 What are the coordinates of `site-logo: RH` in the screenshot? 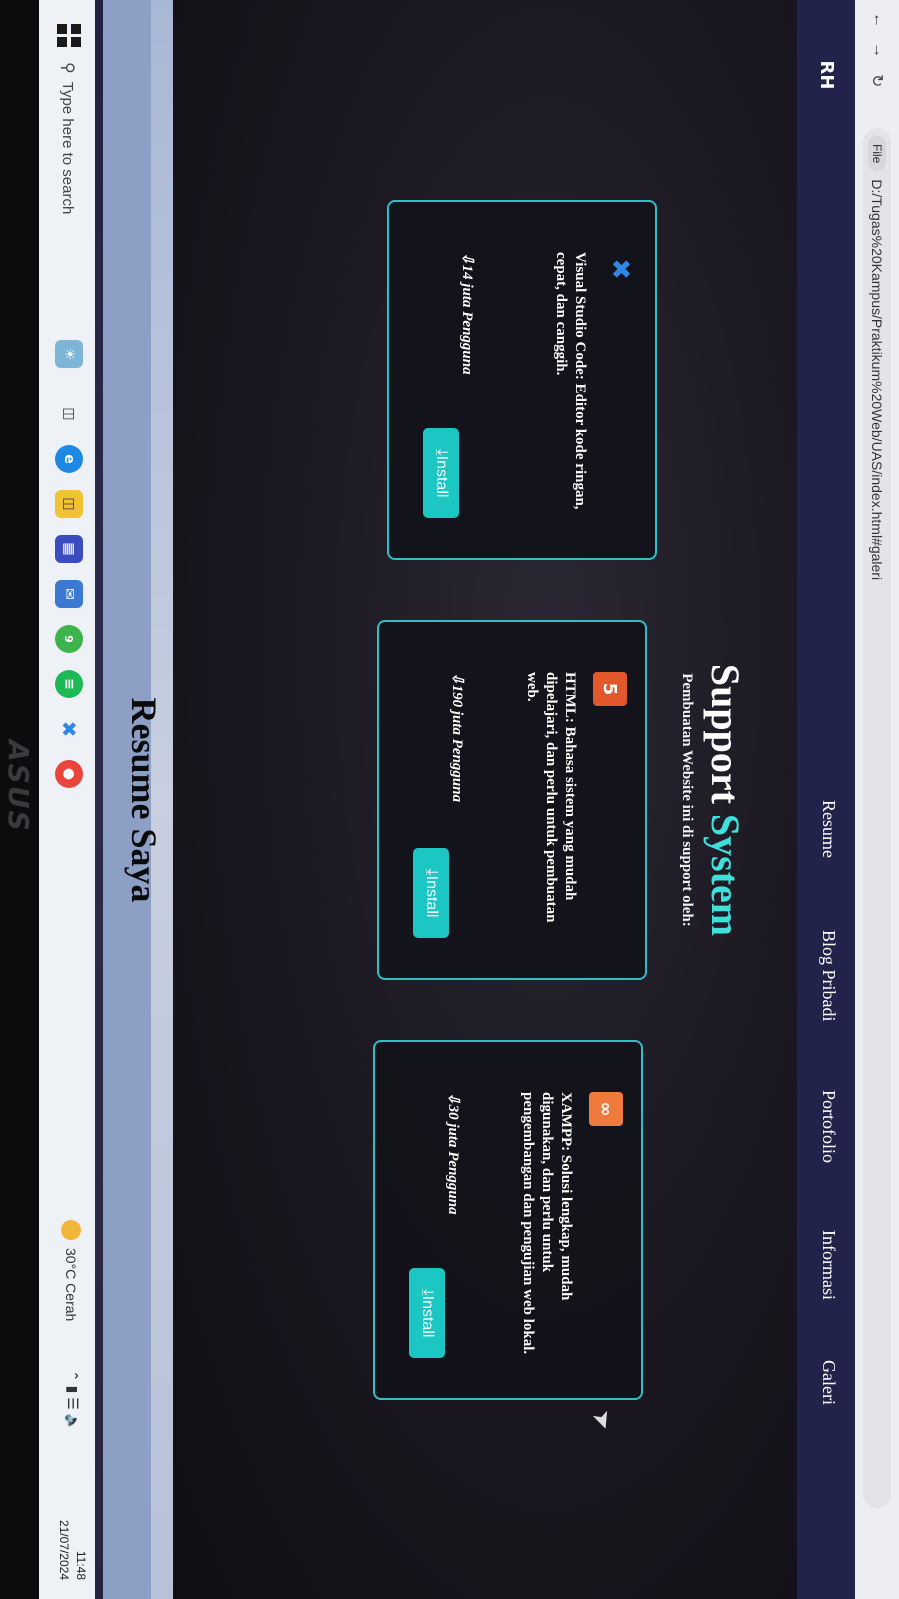 It's located at (826, 75).